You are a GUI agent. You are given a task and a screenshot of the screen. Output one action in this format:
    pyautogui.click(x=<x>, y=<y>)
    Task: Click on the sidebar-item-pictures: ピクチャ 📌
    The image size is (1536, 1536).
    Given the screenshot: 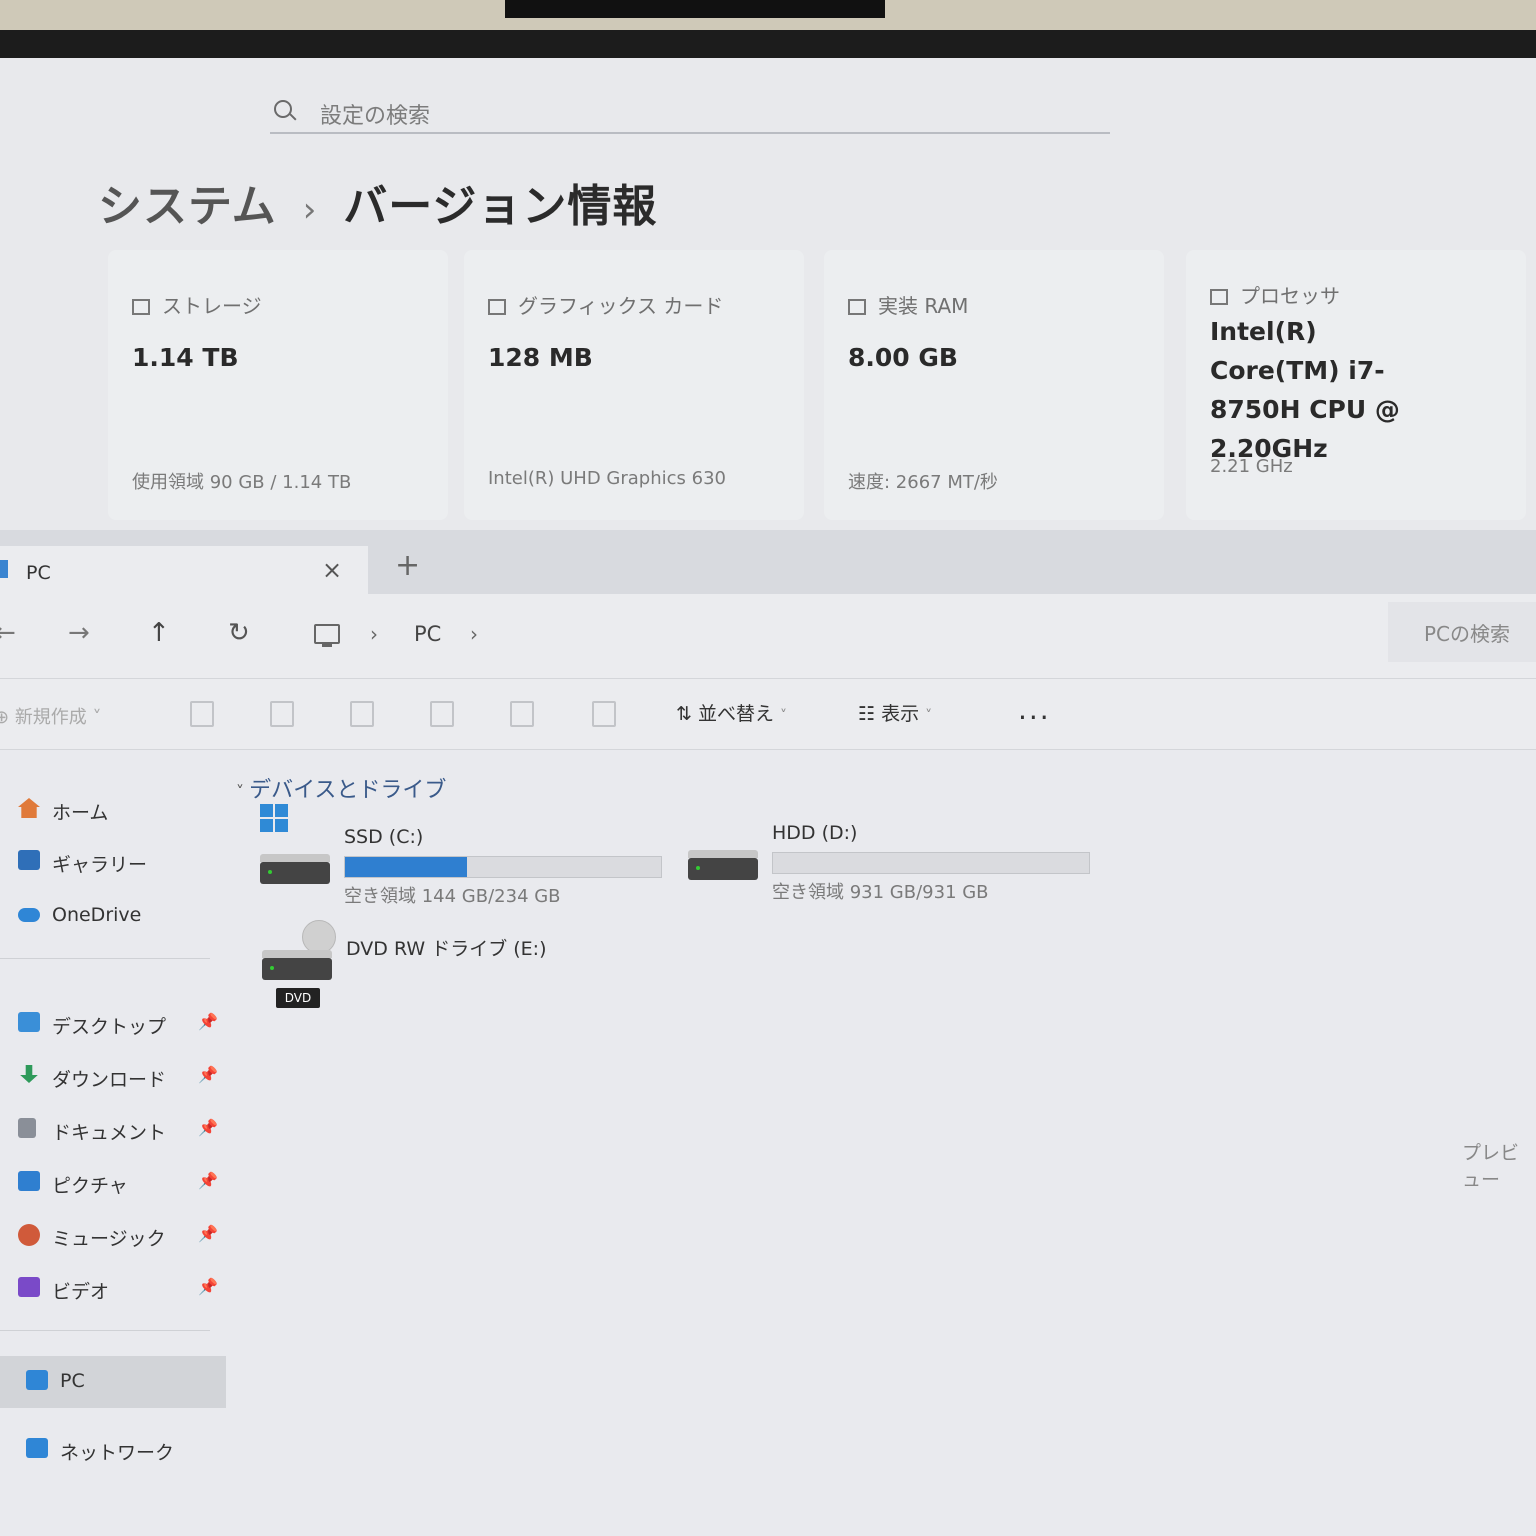 What is the action you would take?
    pyautogui.click(x=119, y=1183)
    